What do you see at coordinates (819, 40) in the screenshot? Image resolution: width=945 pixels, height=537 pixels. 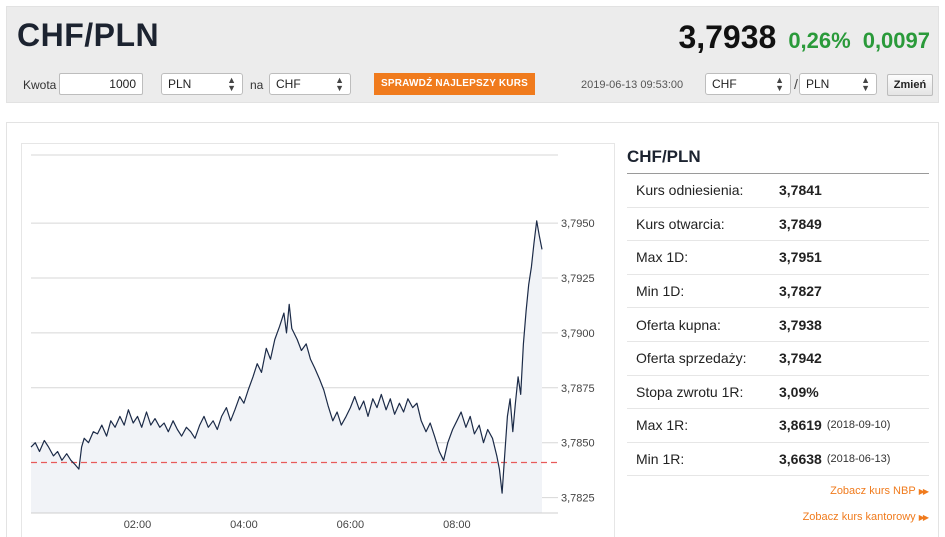 I see `change-percent: 0,26%` at bounding box center [819, 40].